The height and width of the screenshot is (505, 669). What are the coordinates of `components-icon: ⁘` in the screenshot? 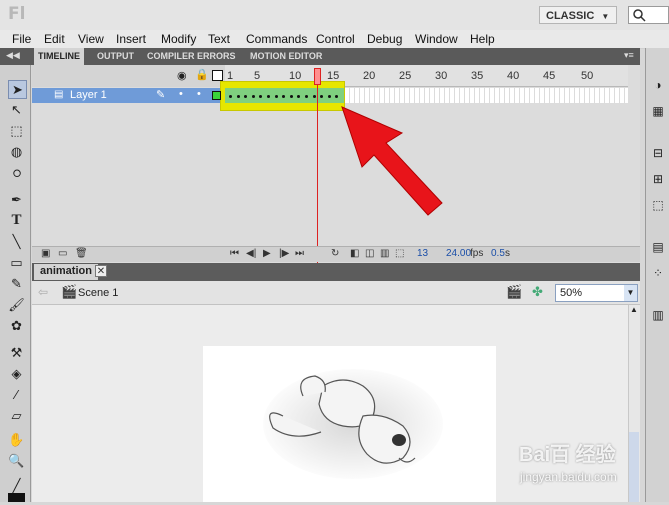 It's located at (658, 273).